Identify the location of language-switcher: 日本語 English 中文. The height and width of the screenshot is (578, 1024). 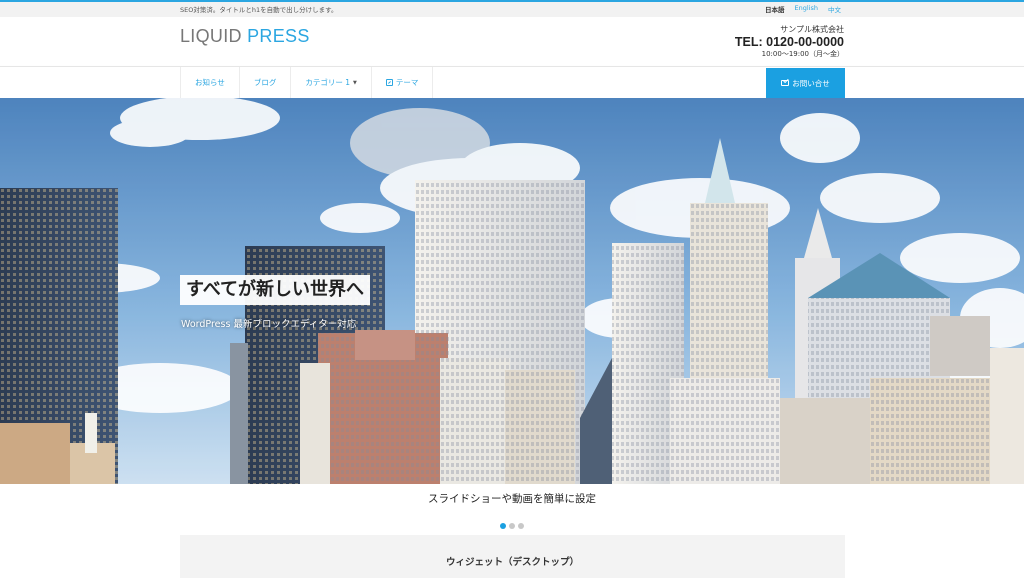
(803, 9).